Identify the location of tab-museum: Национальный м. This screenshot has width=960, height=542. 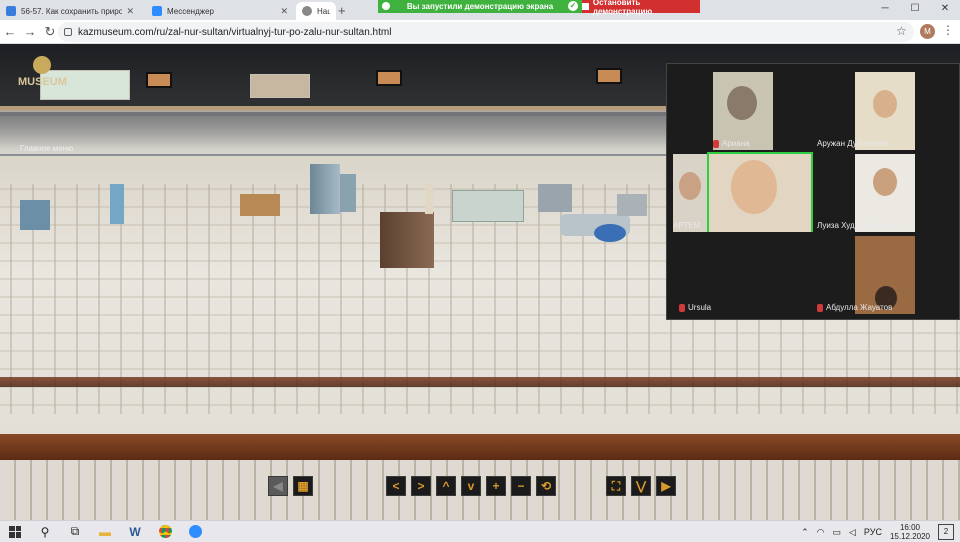
(316, 11).